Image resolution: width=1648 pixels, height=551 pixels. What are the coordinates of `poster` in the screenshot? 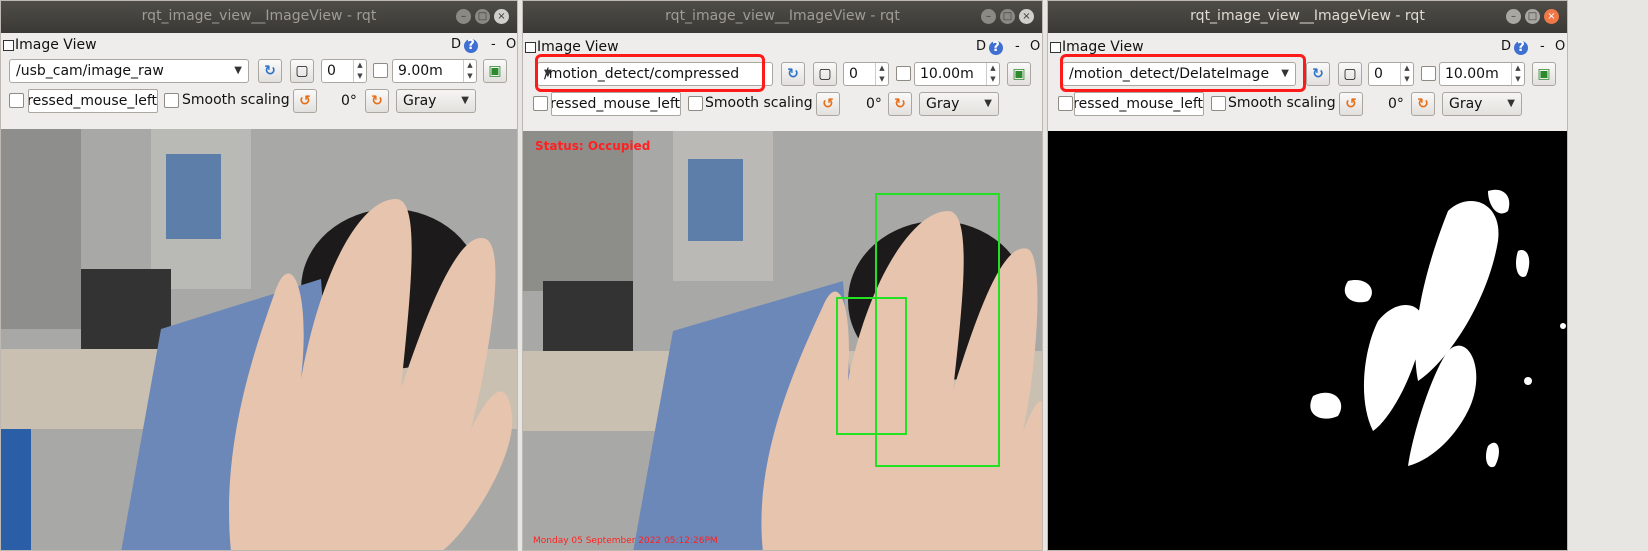 It's located at (193, 196).